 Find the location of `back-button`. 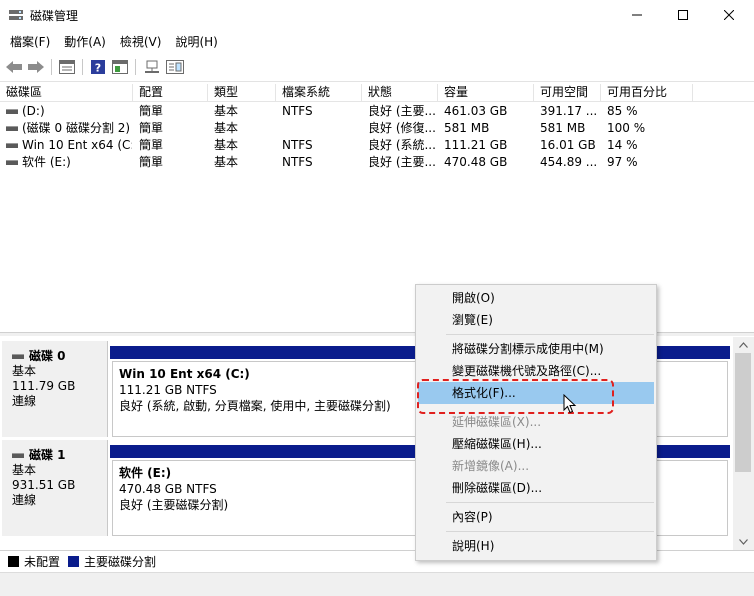

back-button is located at coordinates (14, 67).